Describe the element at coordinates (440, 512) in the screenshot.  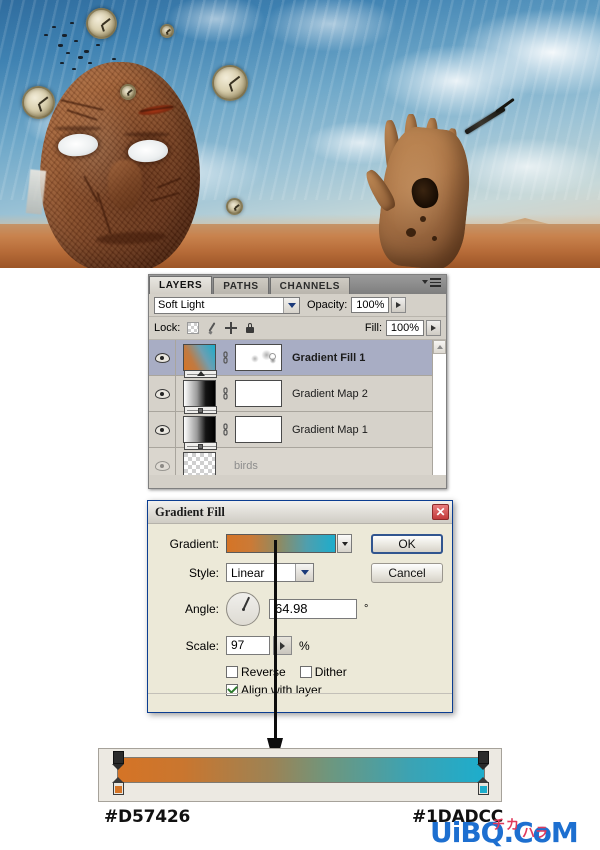
I see `close-icon: ✕` at that location.